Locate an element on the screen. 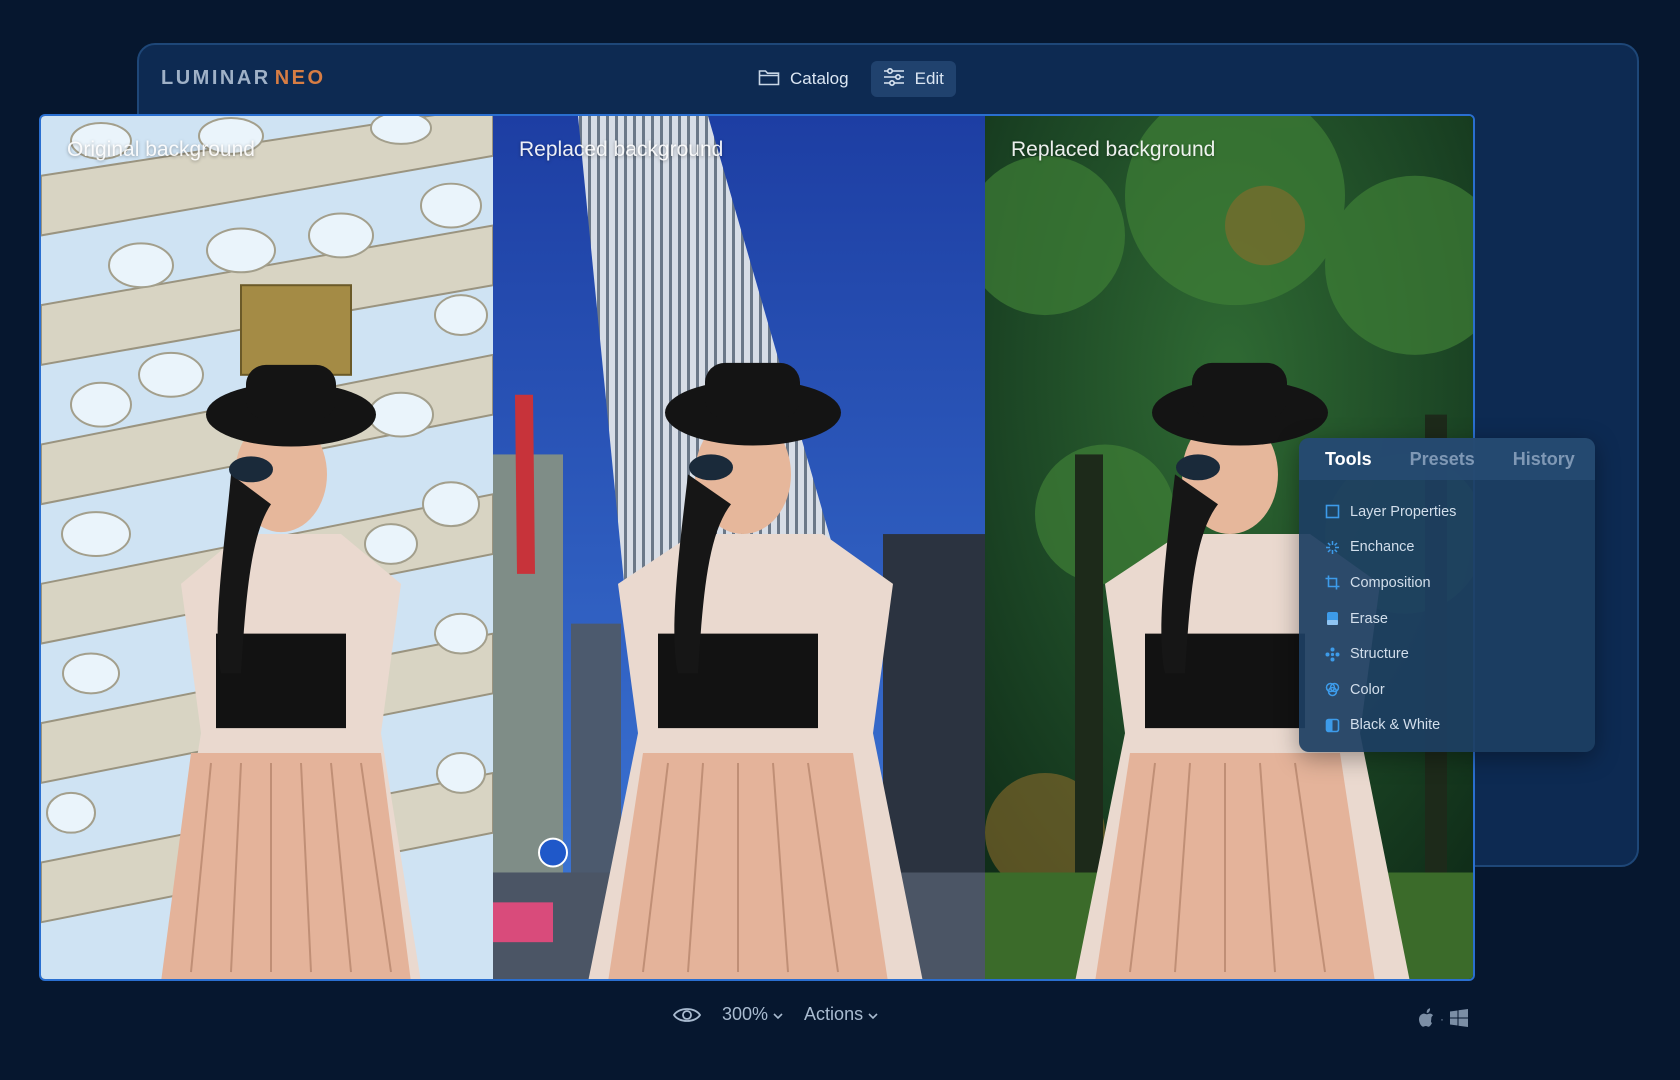 The image size is (1680, 1080). folder-icon is located at coordinates (769, 79).